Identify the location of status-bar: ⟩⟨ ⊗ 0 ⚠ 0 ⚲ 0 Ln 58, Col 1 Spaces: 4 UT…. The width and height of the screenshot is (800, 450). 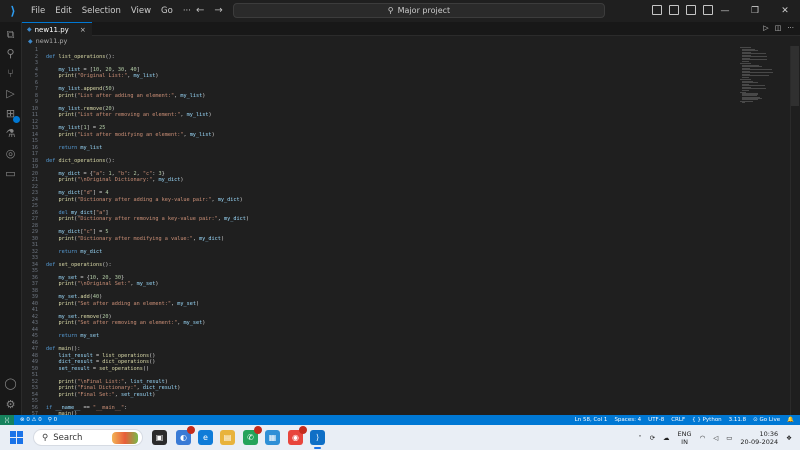
(400, 420).